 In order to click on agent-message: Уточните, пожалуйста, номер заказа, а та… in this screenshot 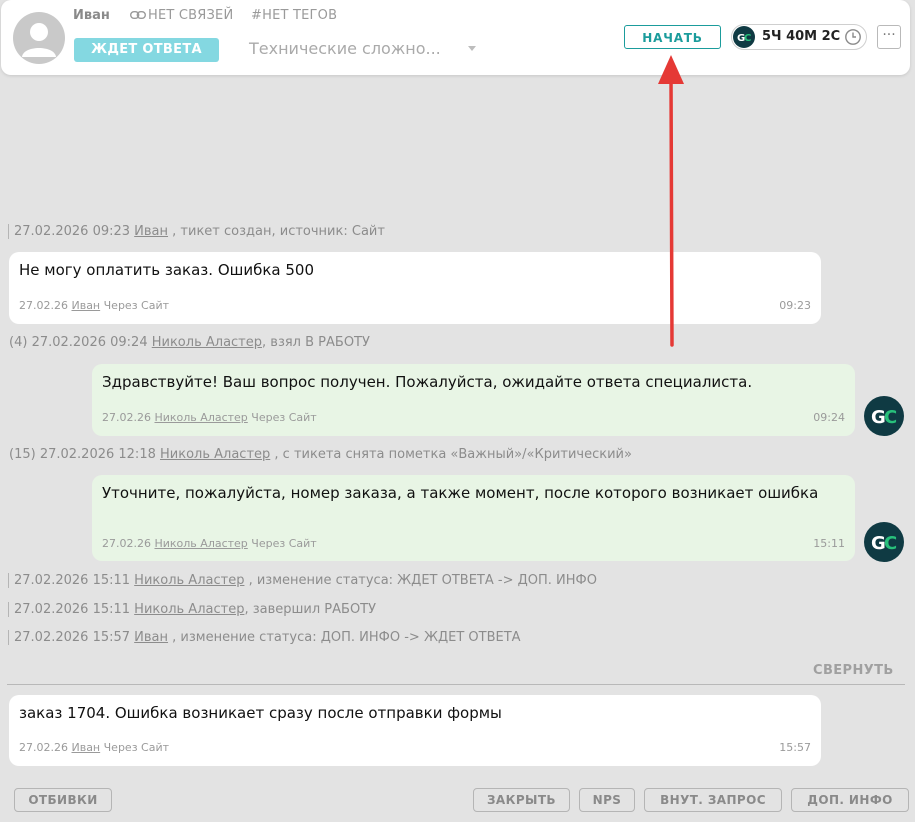, I will do `click(473, 518)`.